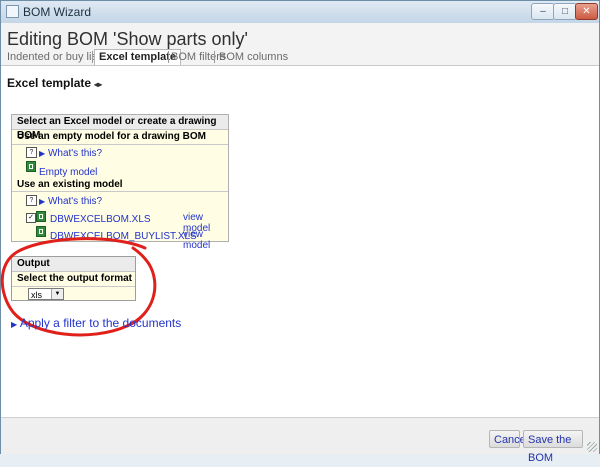 This screenshot has width=600, height=467. Describe the element at coordinates (120, 185) in the screenshot. I see `existing-model-heading: Use an existing model` at that location.